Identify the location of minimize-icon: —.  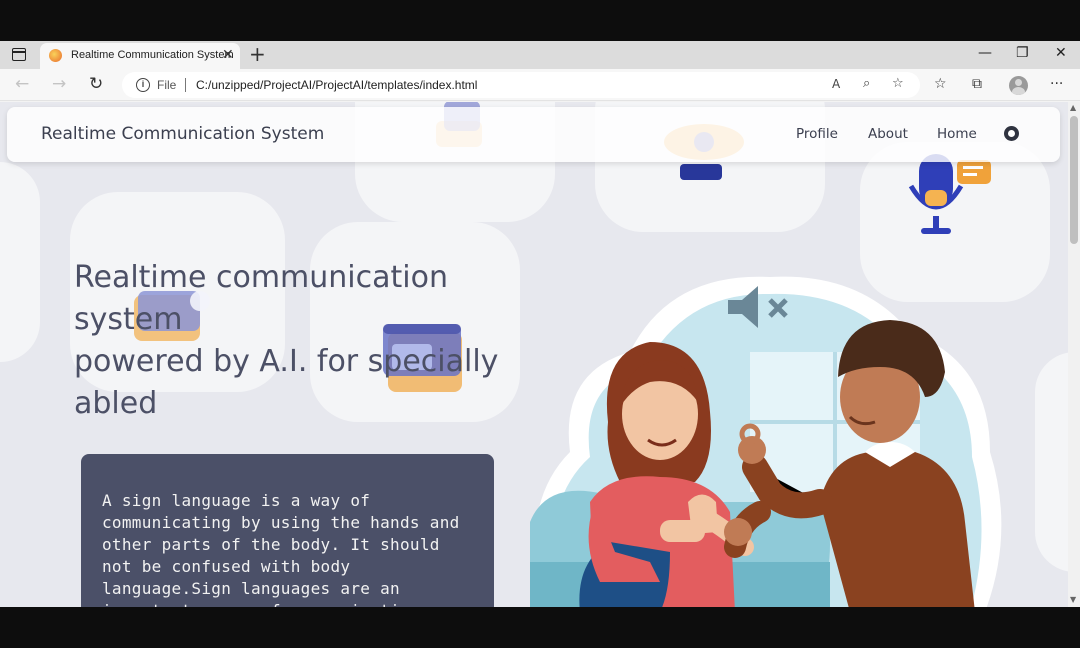
(985, 53).